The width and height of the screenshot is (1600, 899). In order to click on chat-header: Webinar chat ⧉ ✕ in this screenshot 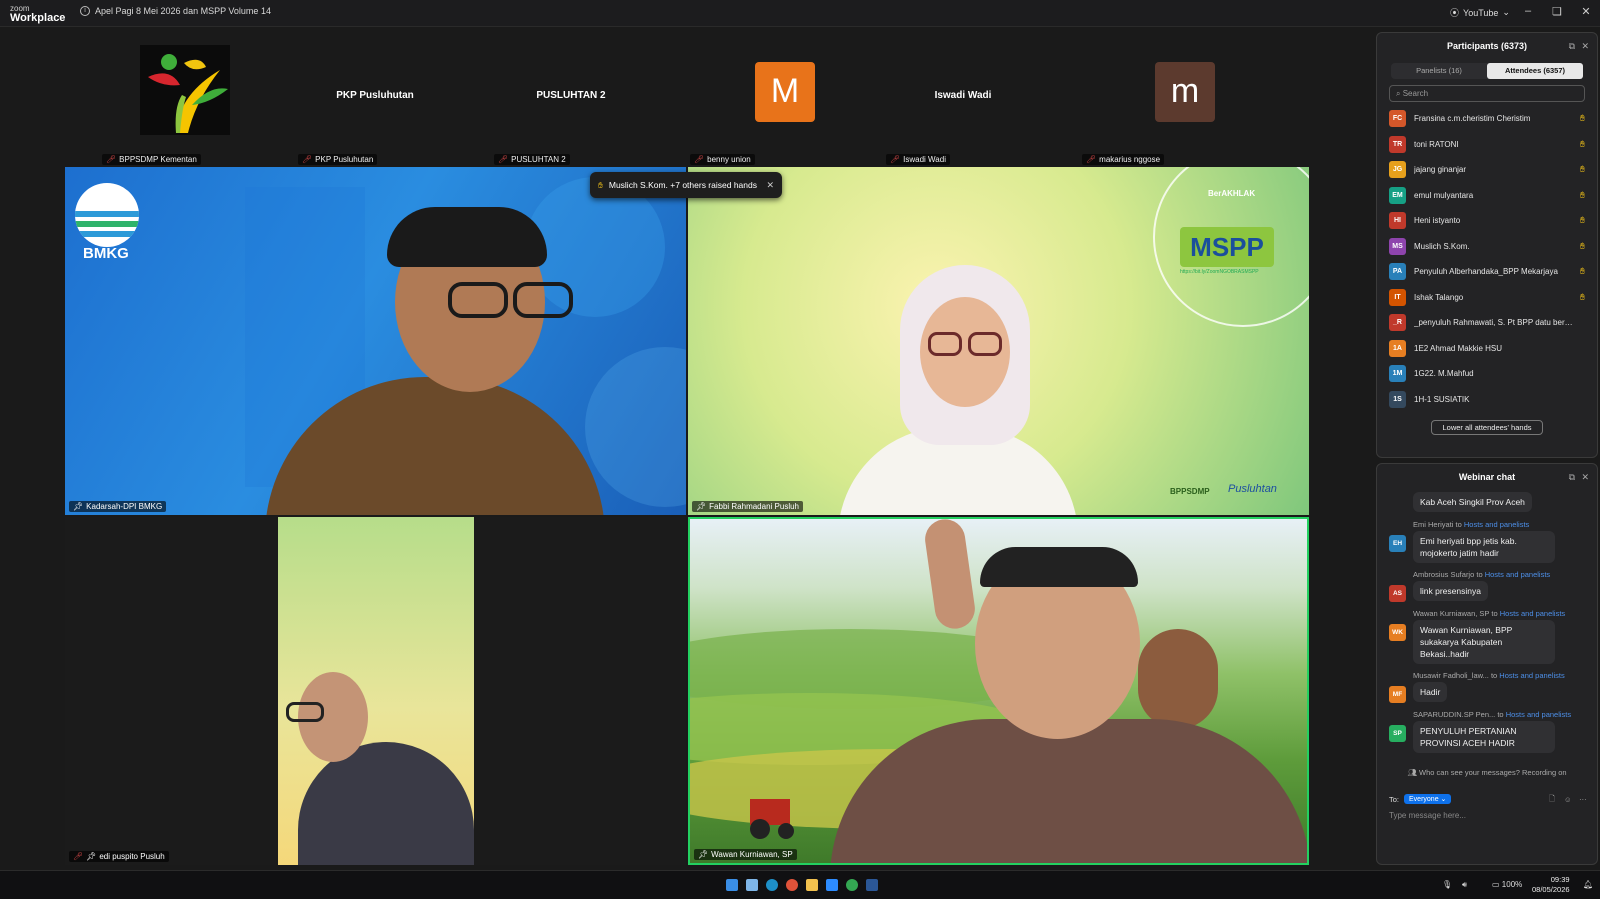, I will do `click(1487, 477)`.